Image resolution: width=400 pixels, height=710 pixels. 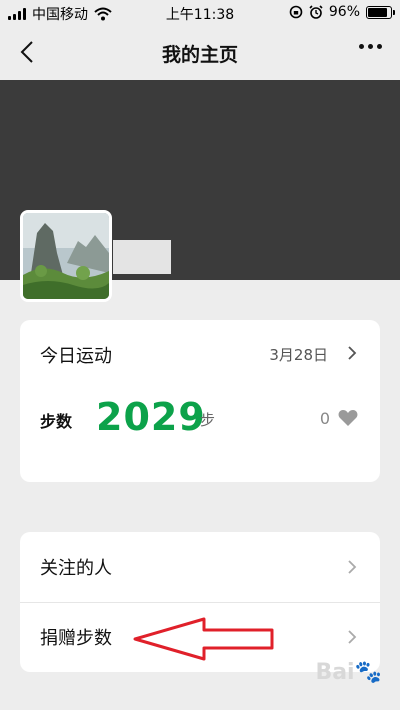 I want to click on page-title: 我的主页, so click(x=199, y=55).